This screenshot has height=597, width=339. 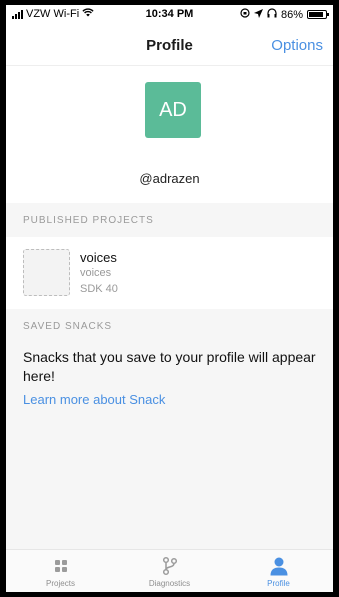 I want to click on tab-projects-label: Projects, so click(x=60, y=583).